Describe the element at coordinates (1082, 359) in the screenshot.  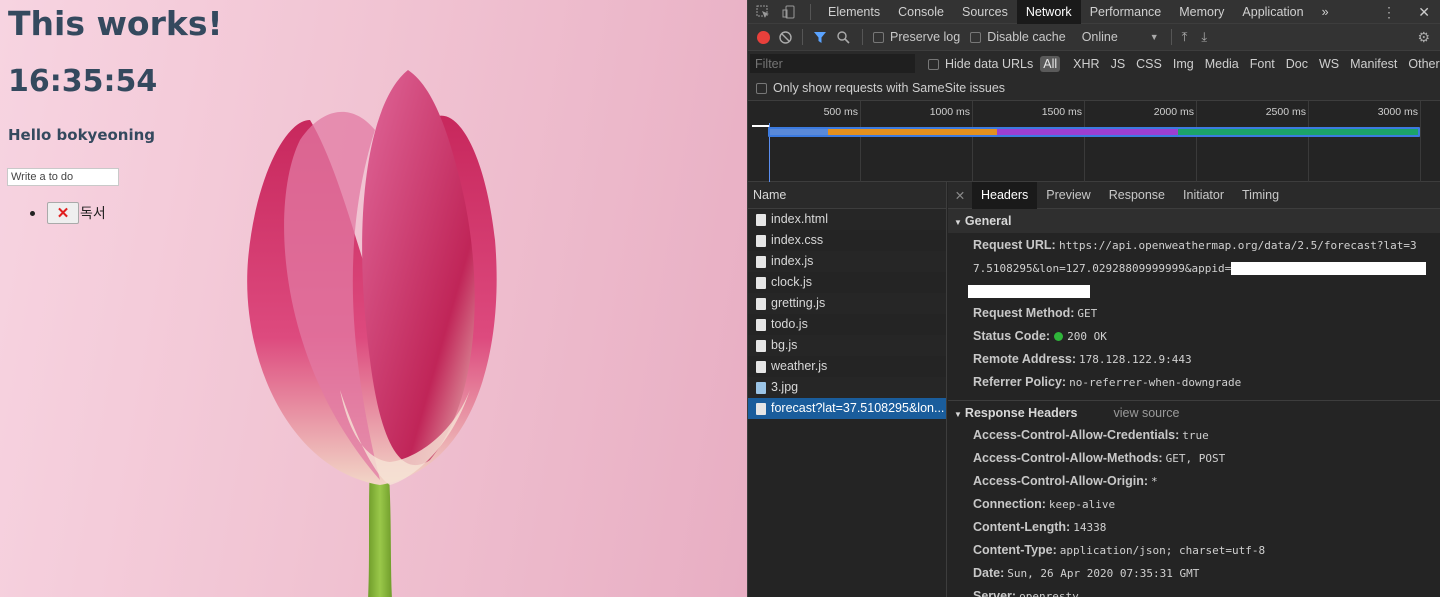
I see `remote-address-row: Remote Address: 178.128.122.9:443` at that location.